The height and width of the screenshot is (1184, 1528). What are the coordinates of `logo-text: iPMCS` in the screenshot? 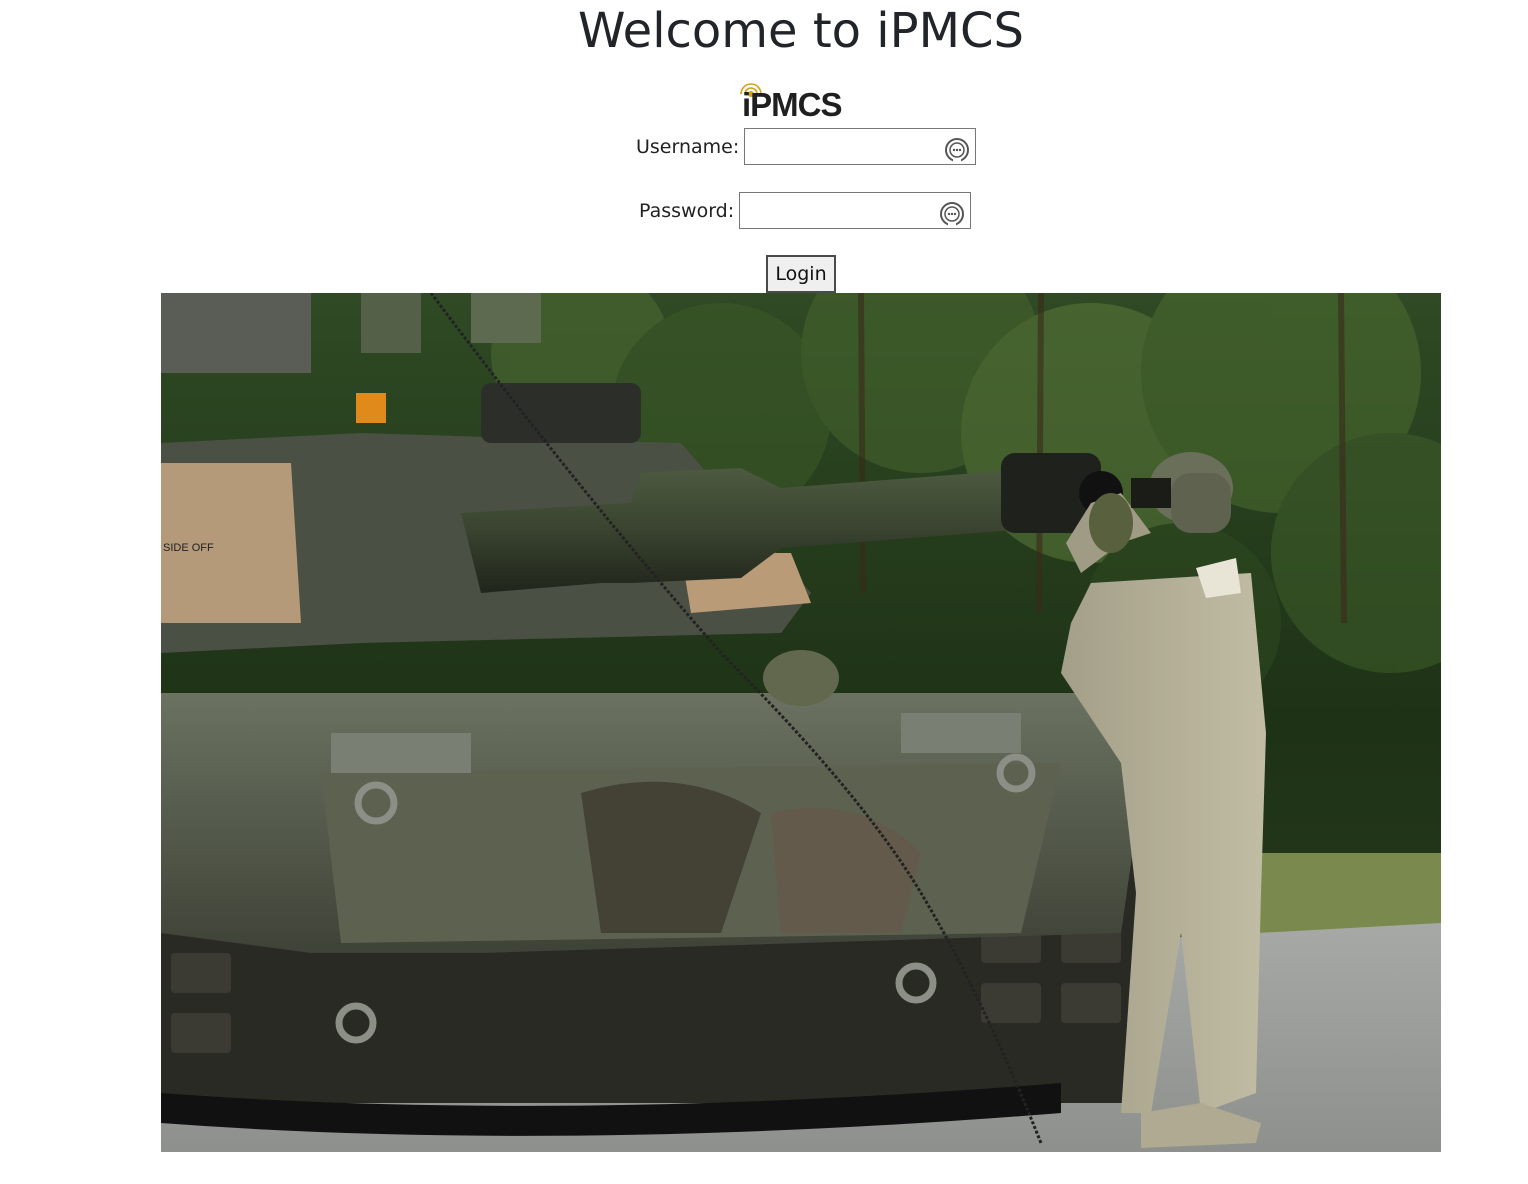 It's located at (792, 104).